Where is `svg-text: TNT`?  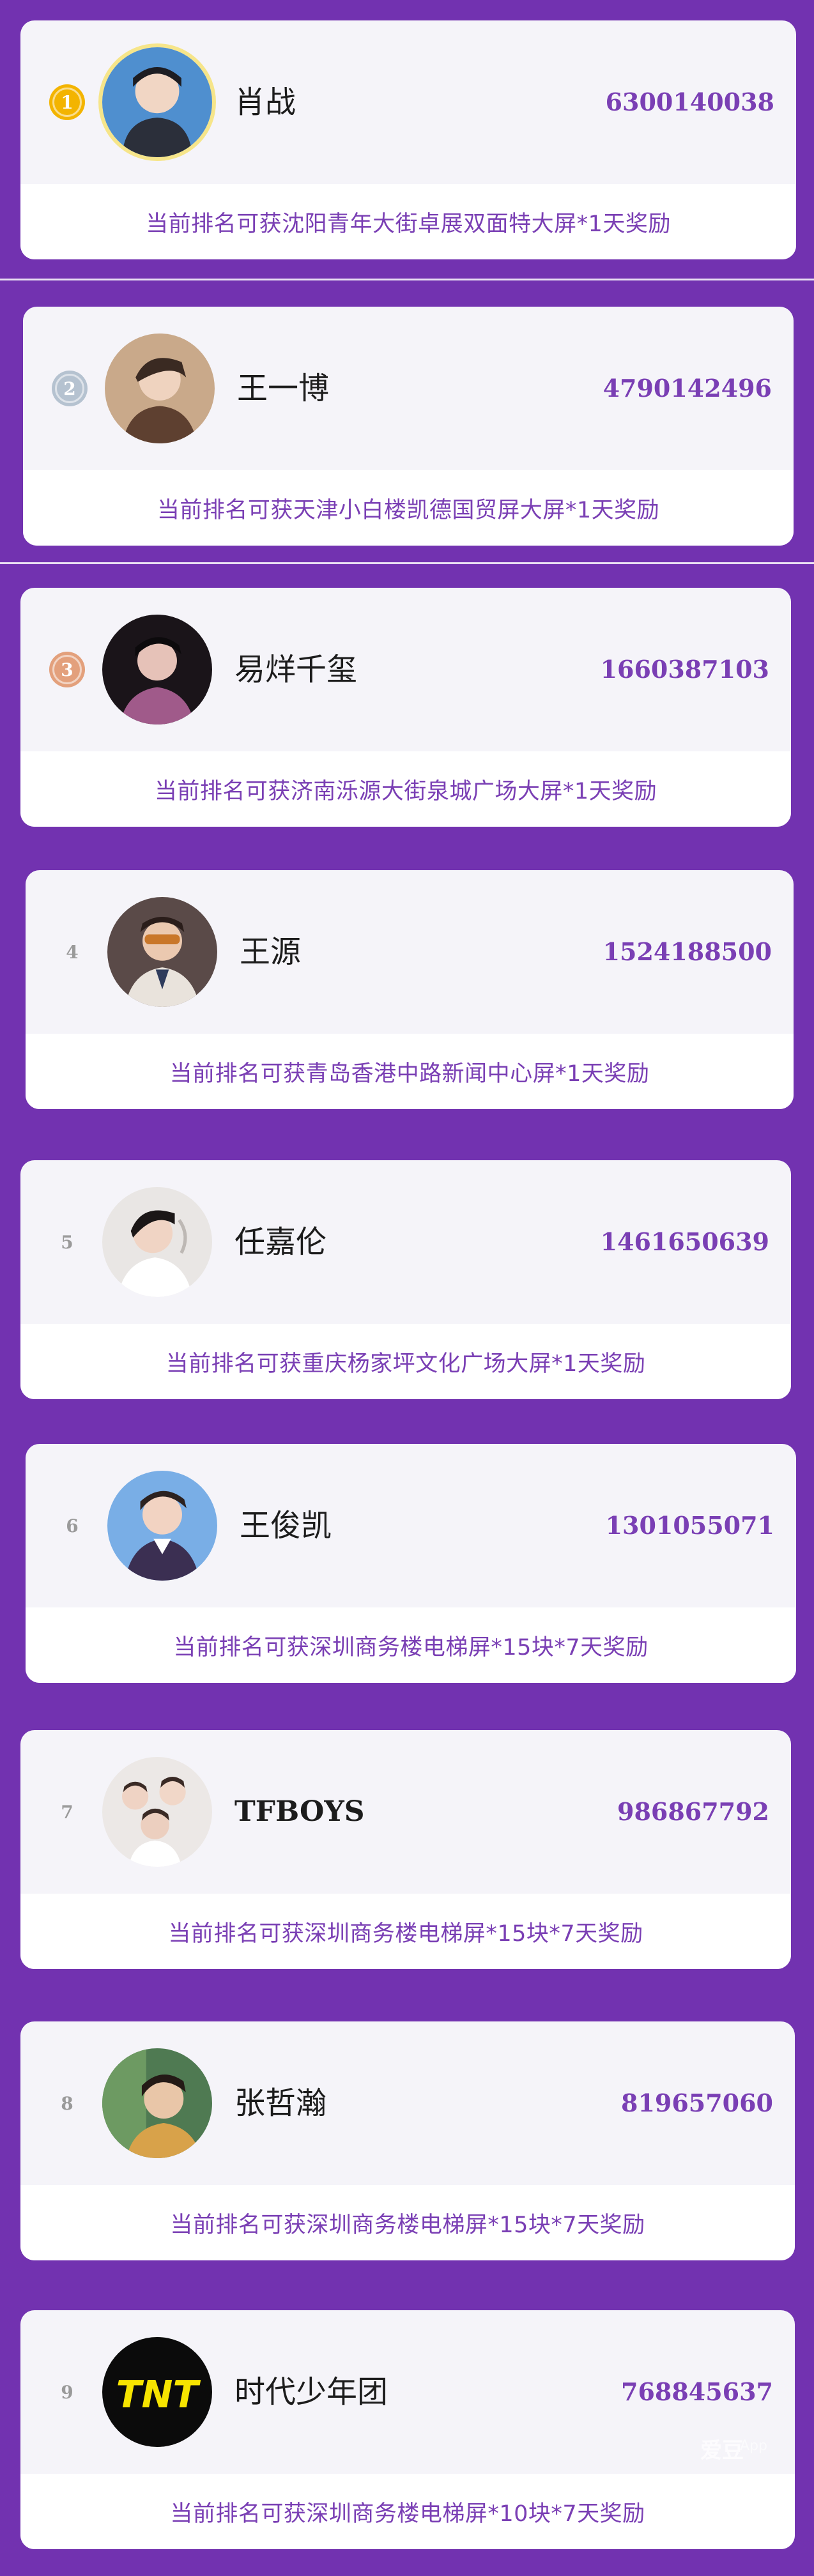
svg-text: TNT is located at coordinates (158, 2394).